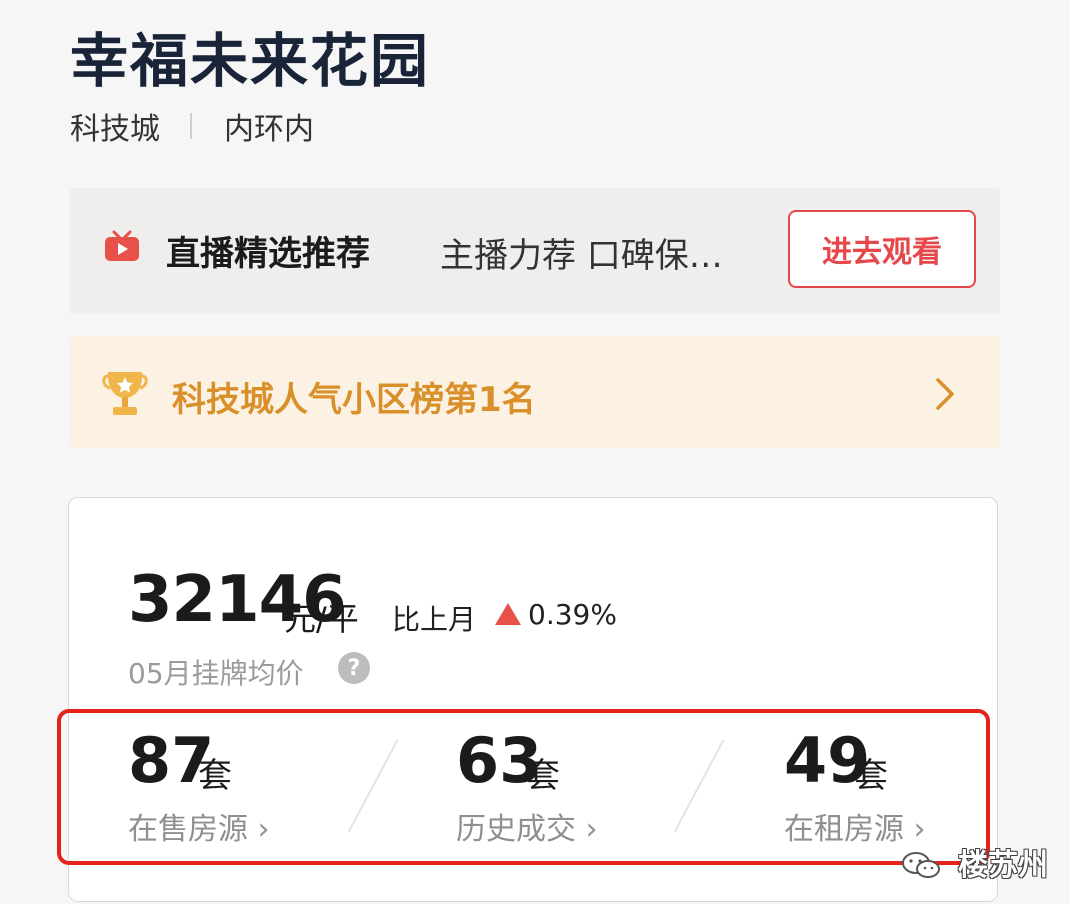  Describe the element at coordinates (354, 400) in the screenshot. I see `rank-text: 科技城人气小区榜第1名` at that location.